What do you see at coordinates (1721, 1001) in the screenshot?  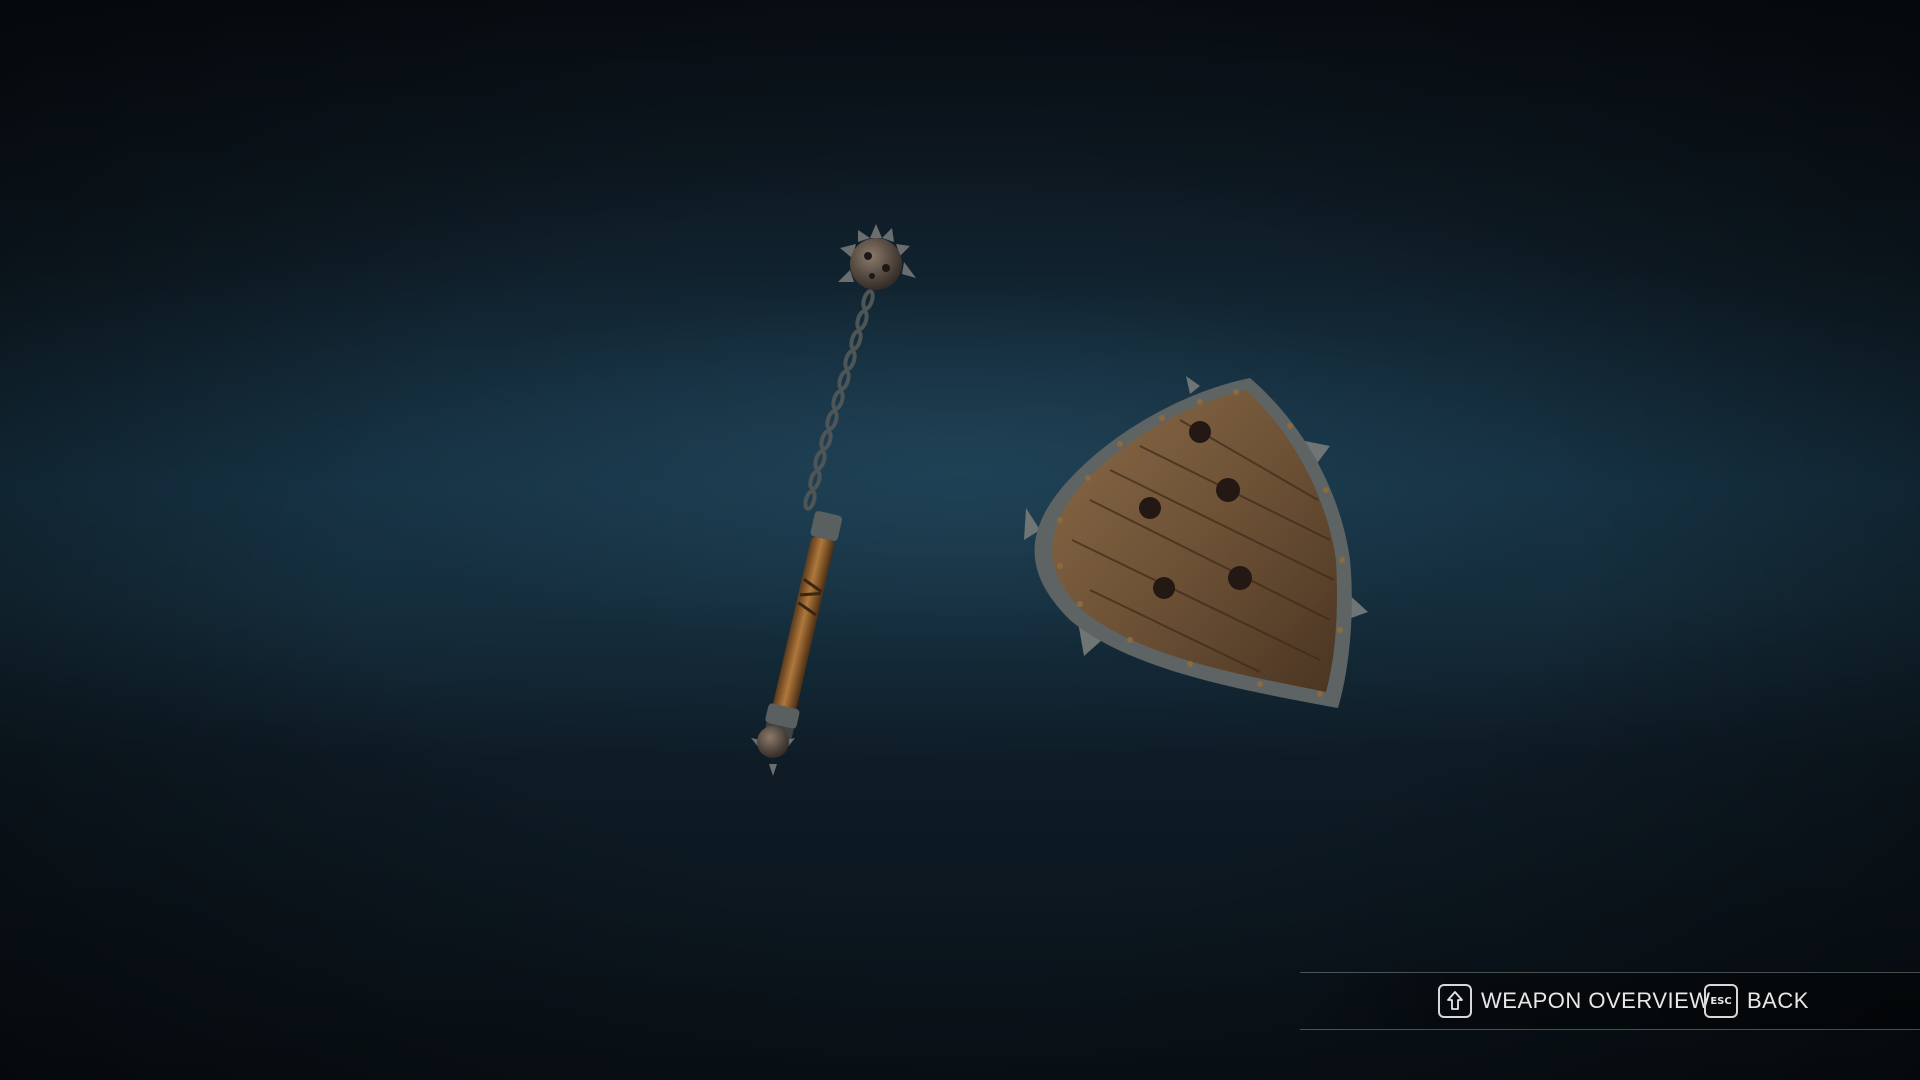 I see `esc-key-icon: ESC` at bounding box center [1721, 1001].